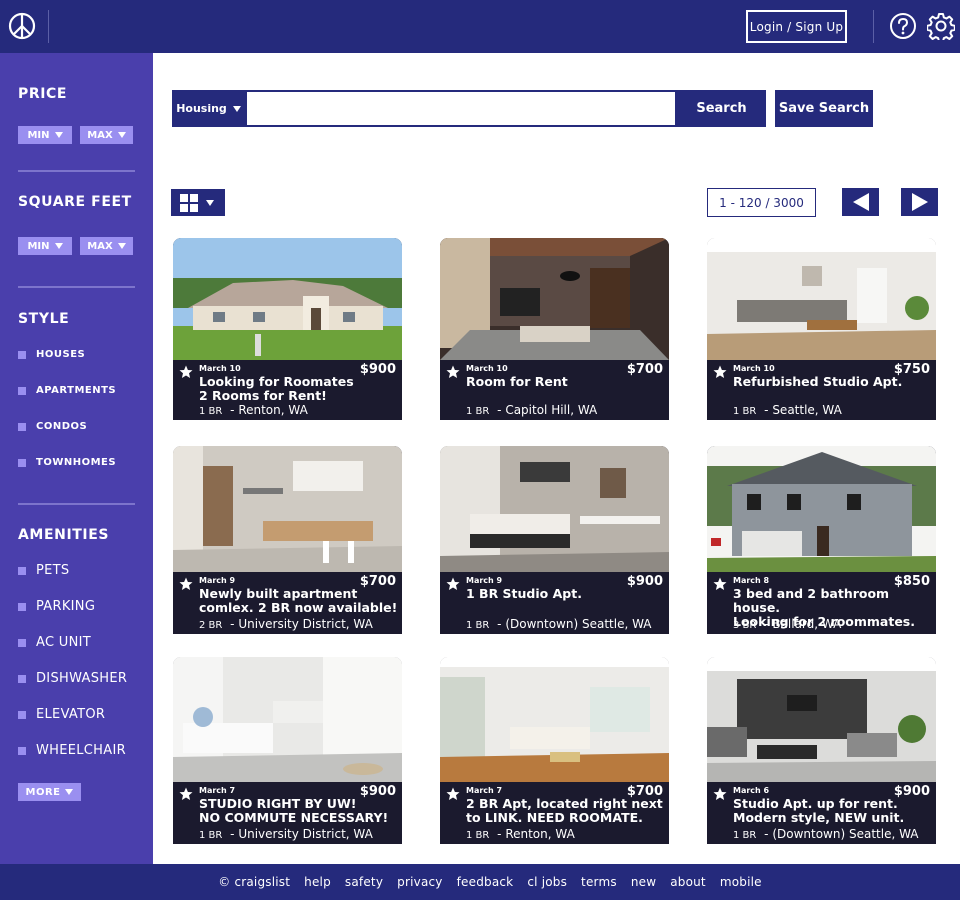 This screenshot has width=960, height=900. Describe the element at coordinates (833, 382) in the screenshot. I see `listing-title: Refurbished Studio Apt.` at that location.